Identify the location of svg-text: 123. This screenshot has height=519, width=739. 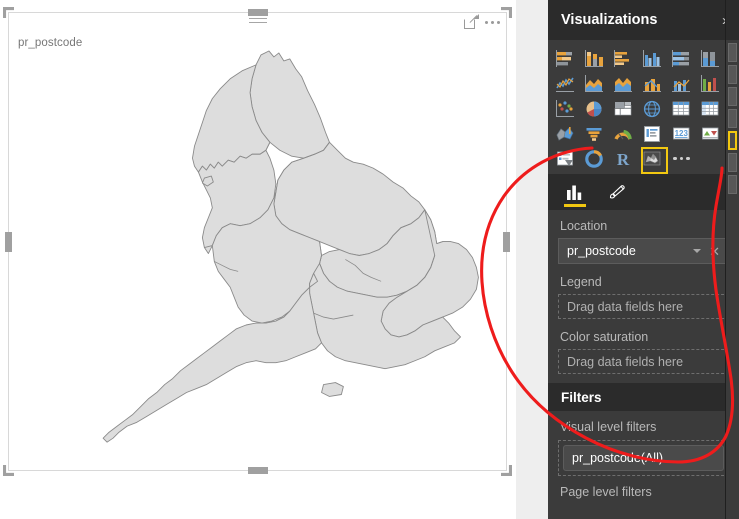
(682, 133).